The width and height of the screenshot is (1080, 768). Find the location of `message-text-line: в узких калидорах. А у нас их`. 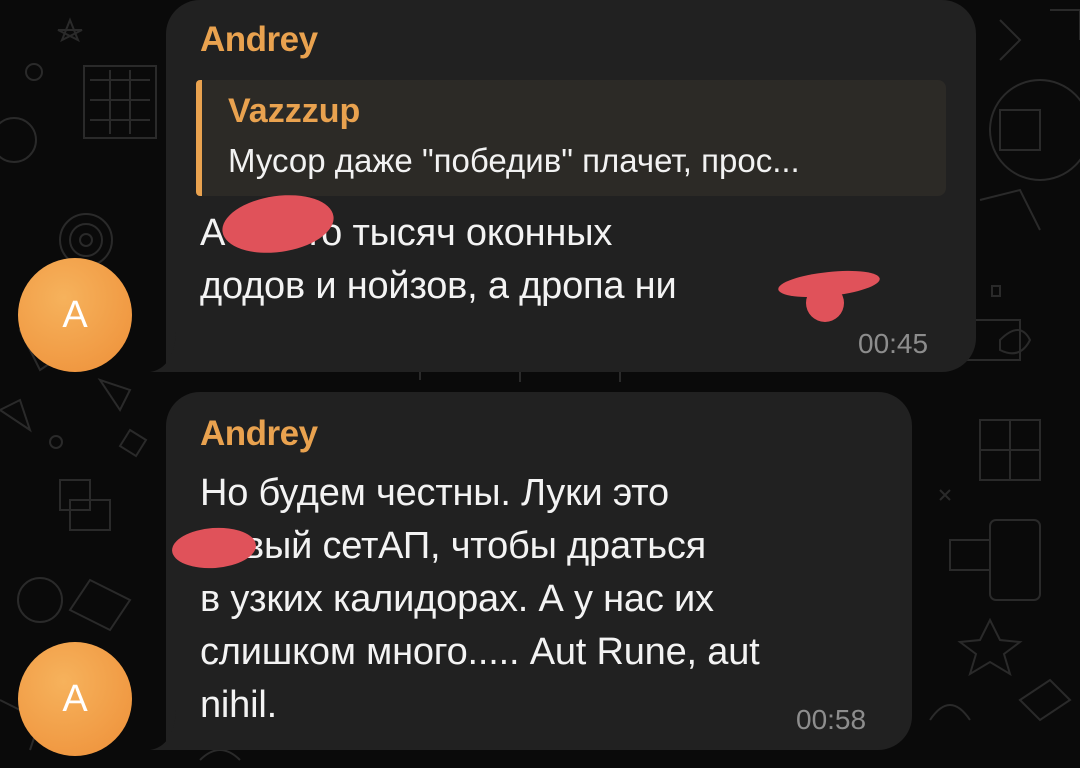

message-text-line: в узких калидорах. А у нас их is located at coordinates (457, 599).